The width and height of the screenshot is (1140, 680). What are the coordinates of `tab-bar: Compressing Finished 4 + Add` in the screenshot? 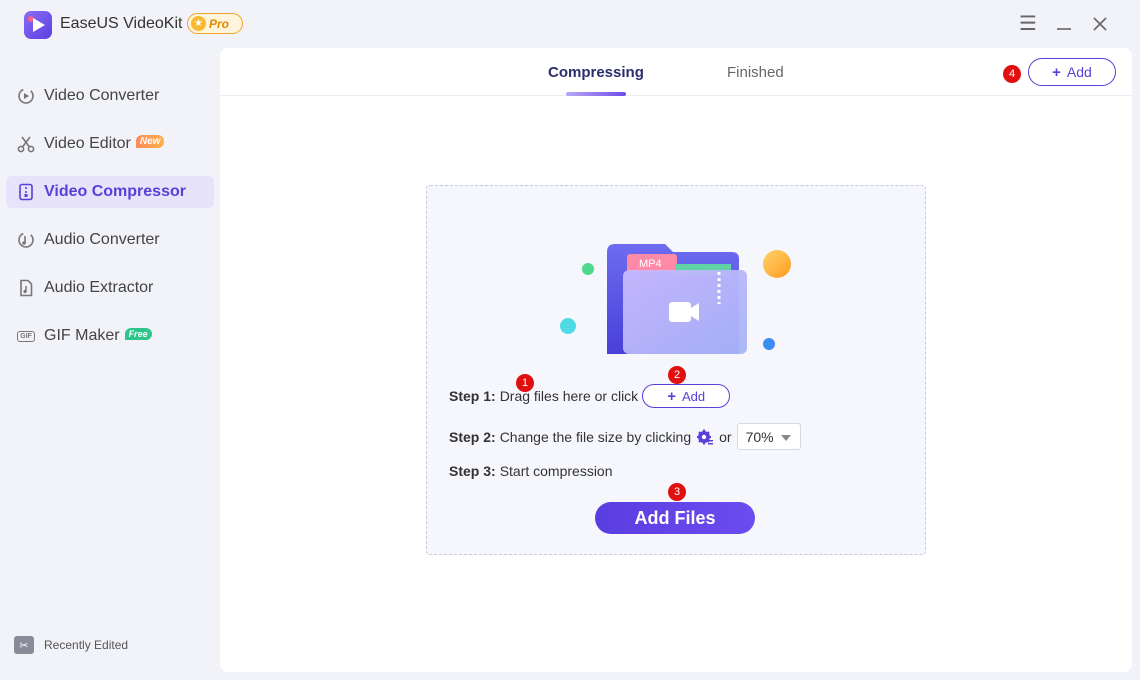 It's located at (676, 72).